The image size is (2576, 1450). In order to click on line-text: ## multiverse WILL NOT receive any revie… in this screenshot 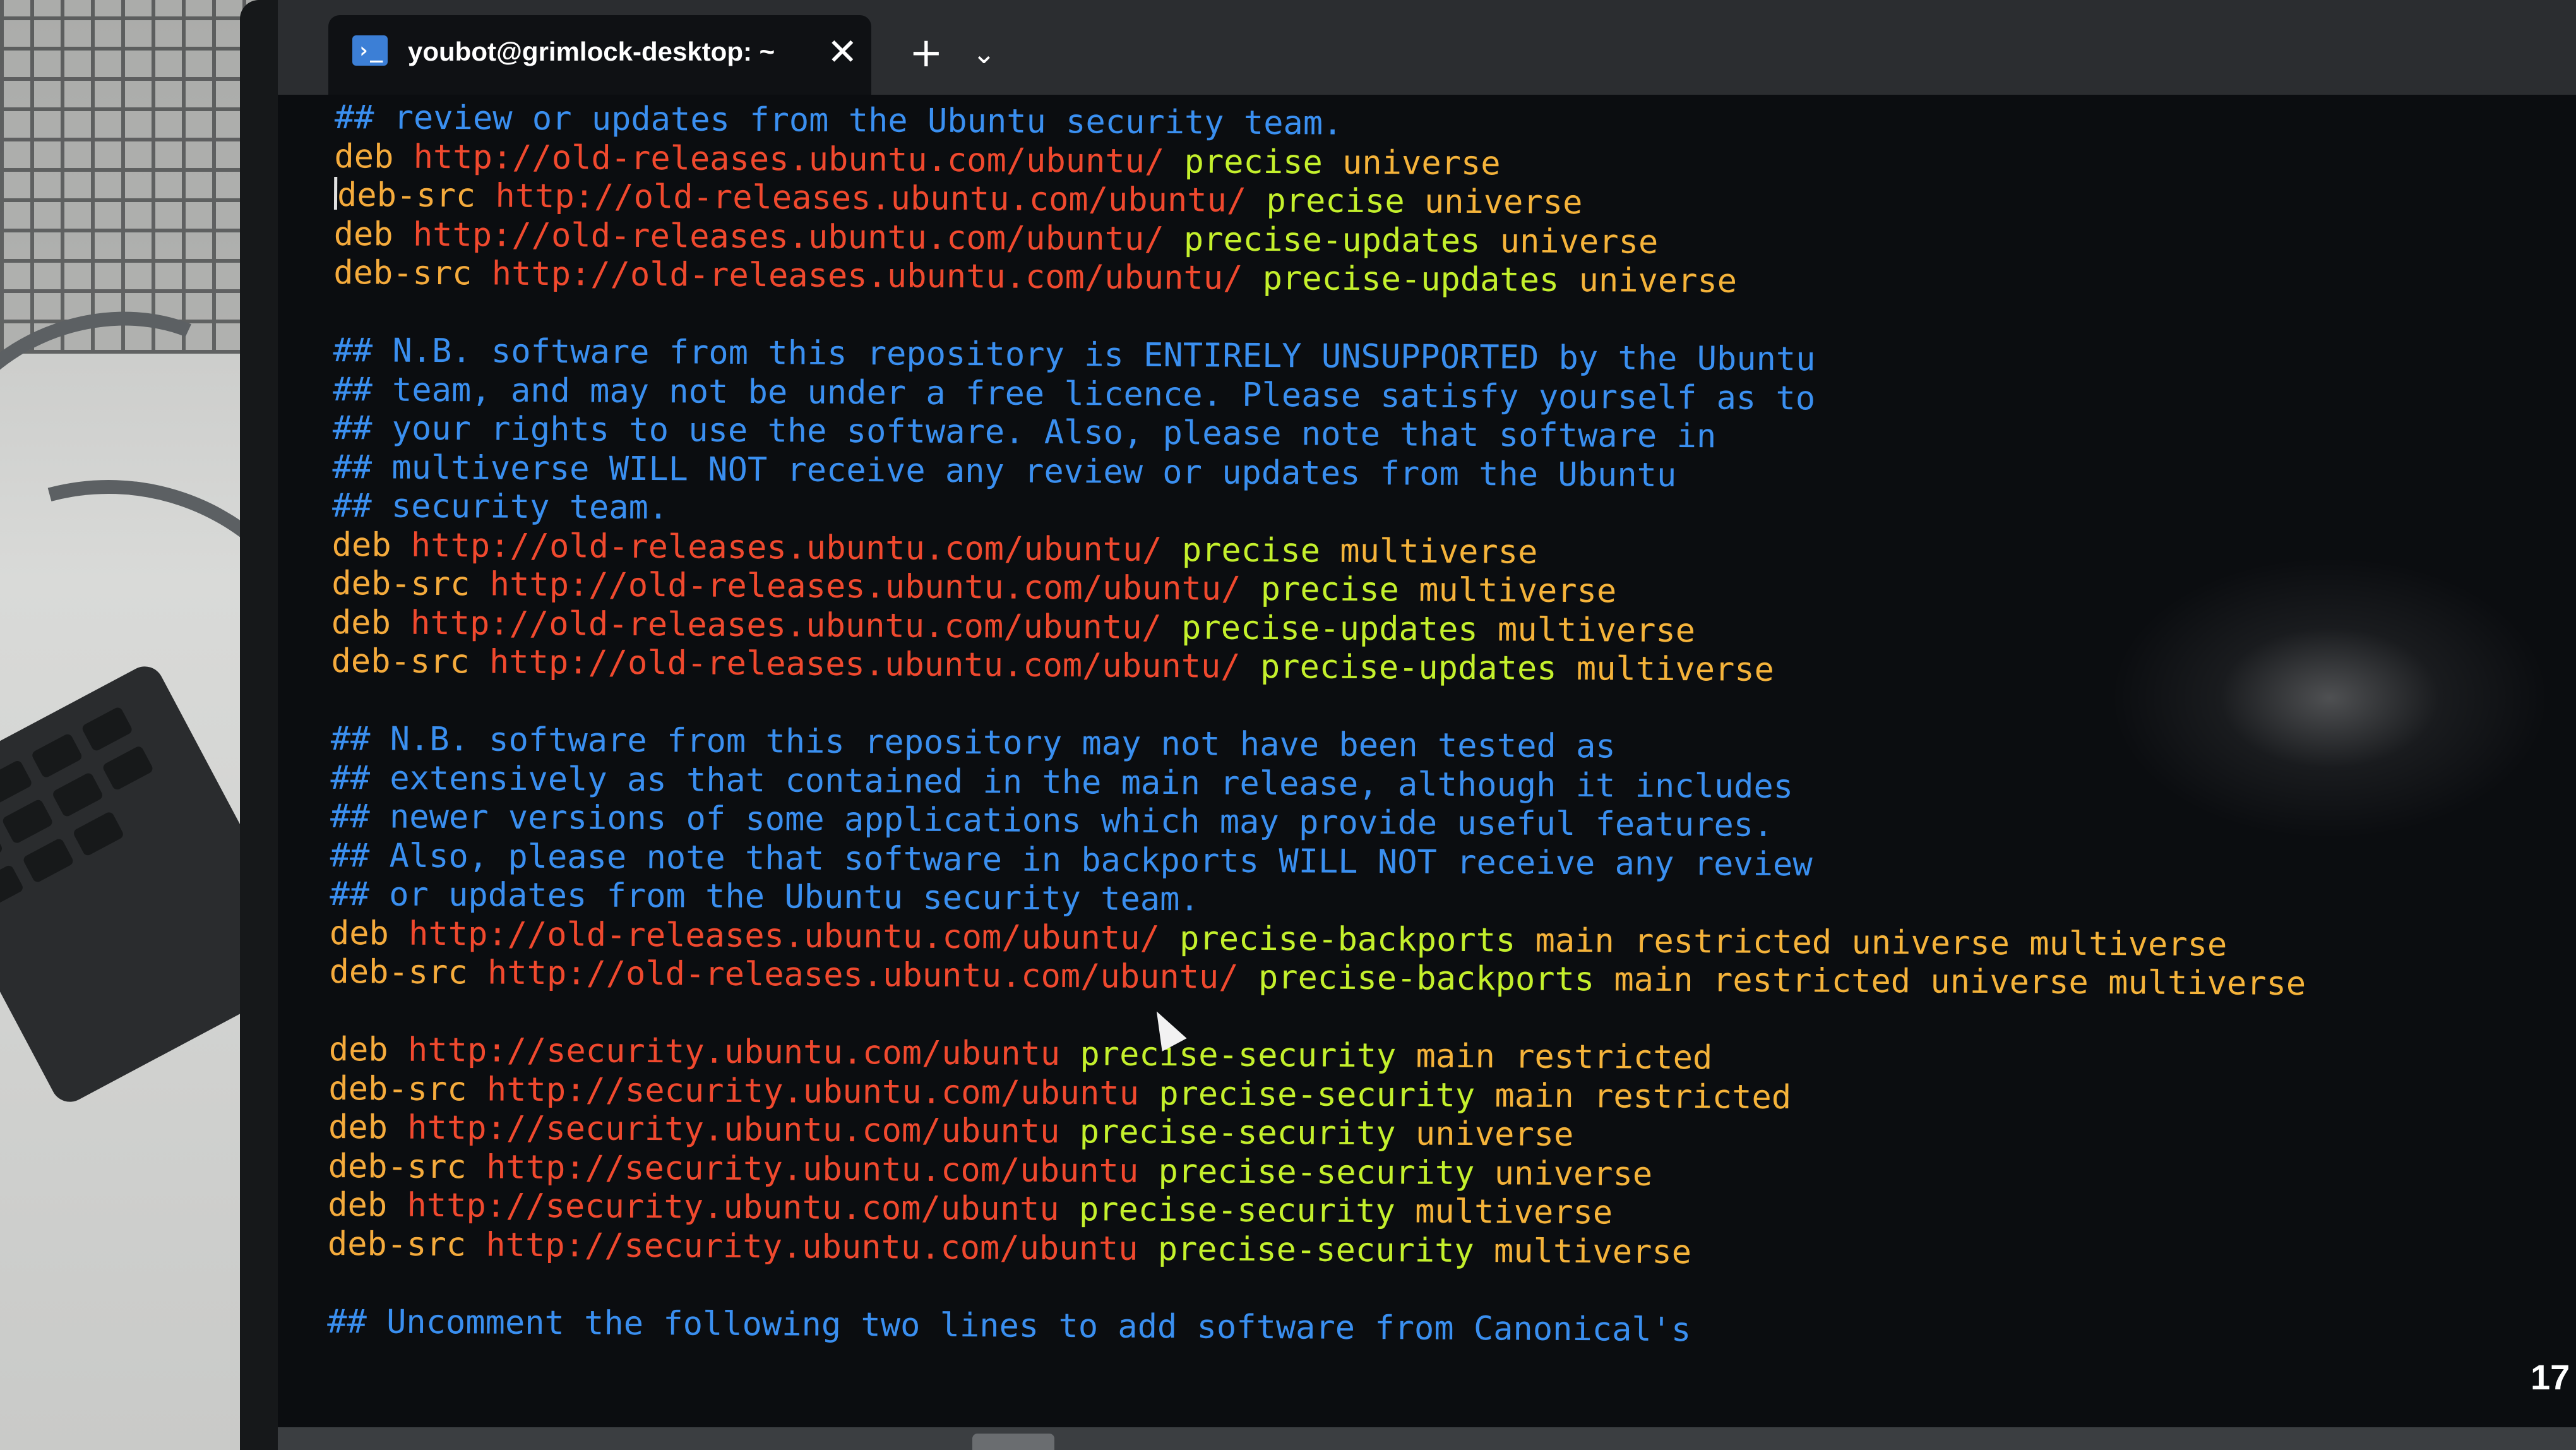, I will do `click(1004, 471)`.